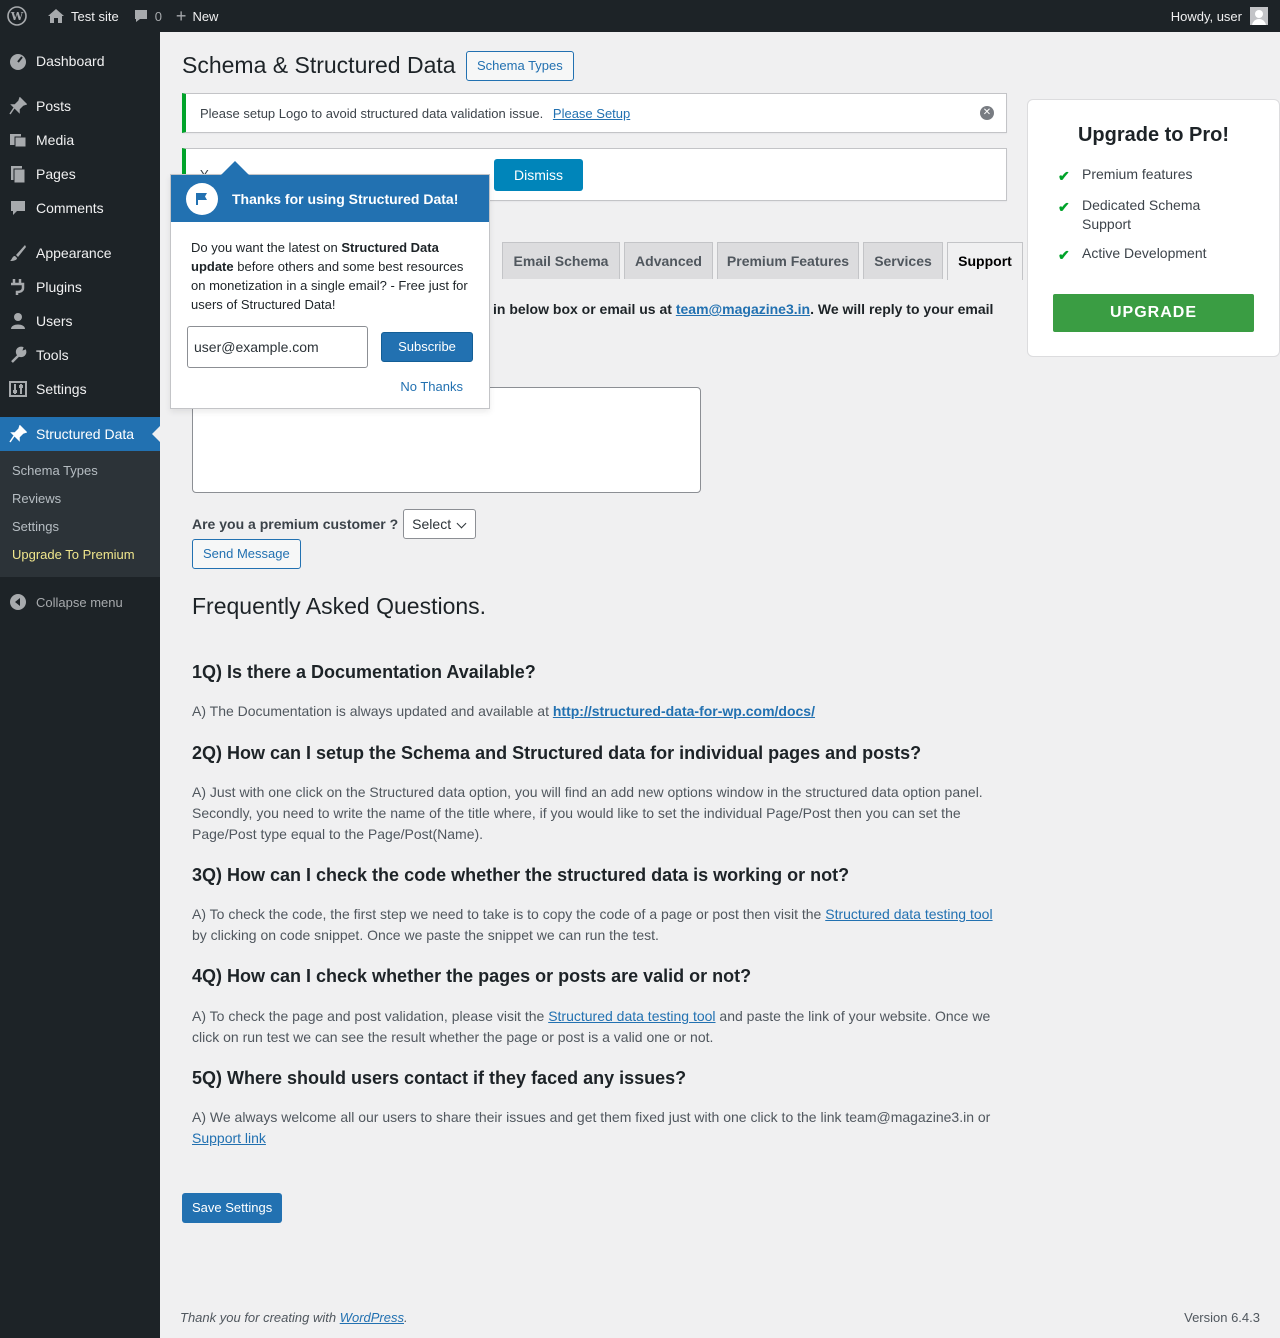 The width and height of the screenshot is (1280, 1338). Describe the element at coordinates (85, 434) in the screenshot. I see `menu-label: Structured Data` at that location.